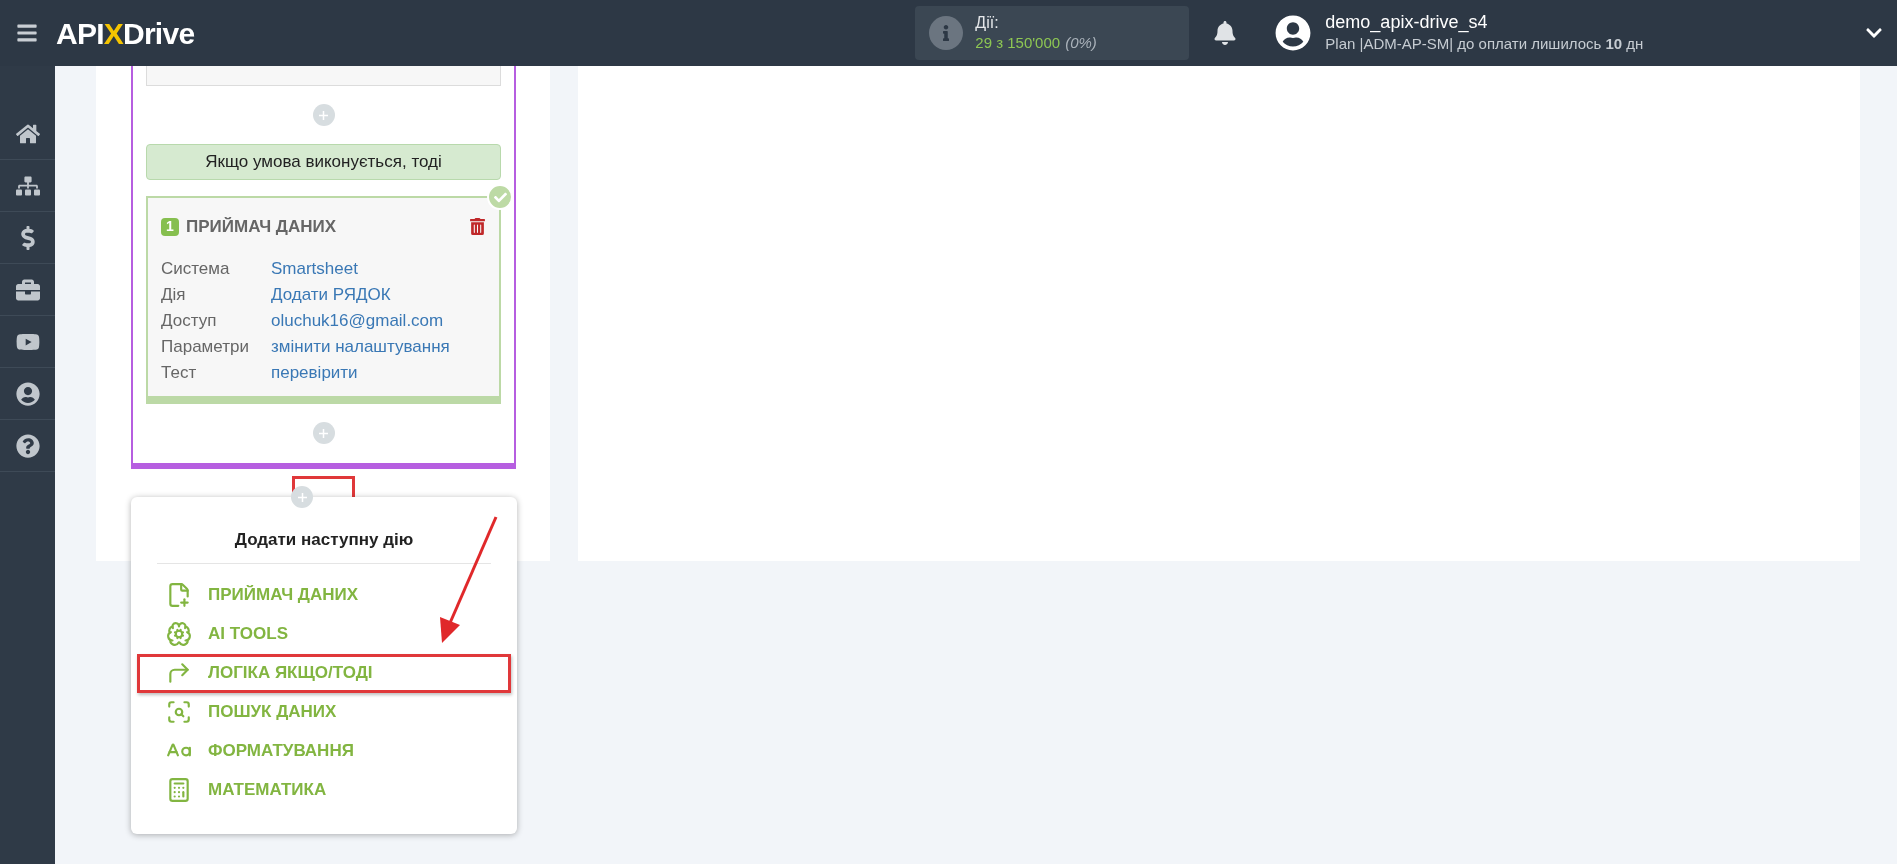  I want to click on logo: APIXDrive, so click(125, 33).